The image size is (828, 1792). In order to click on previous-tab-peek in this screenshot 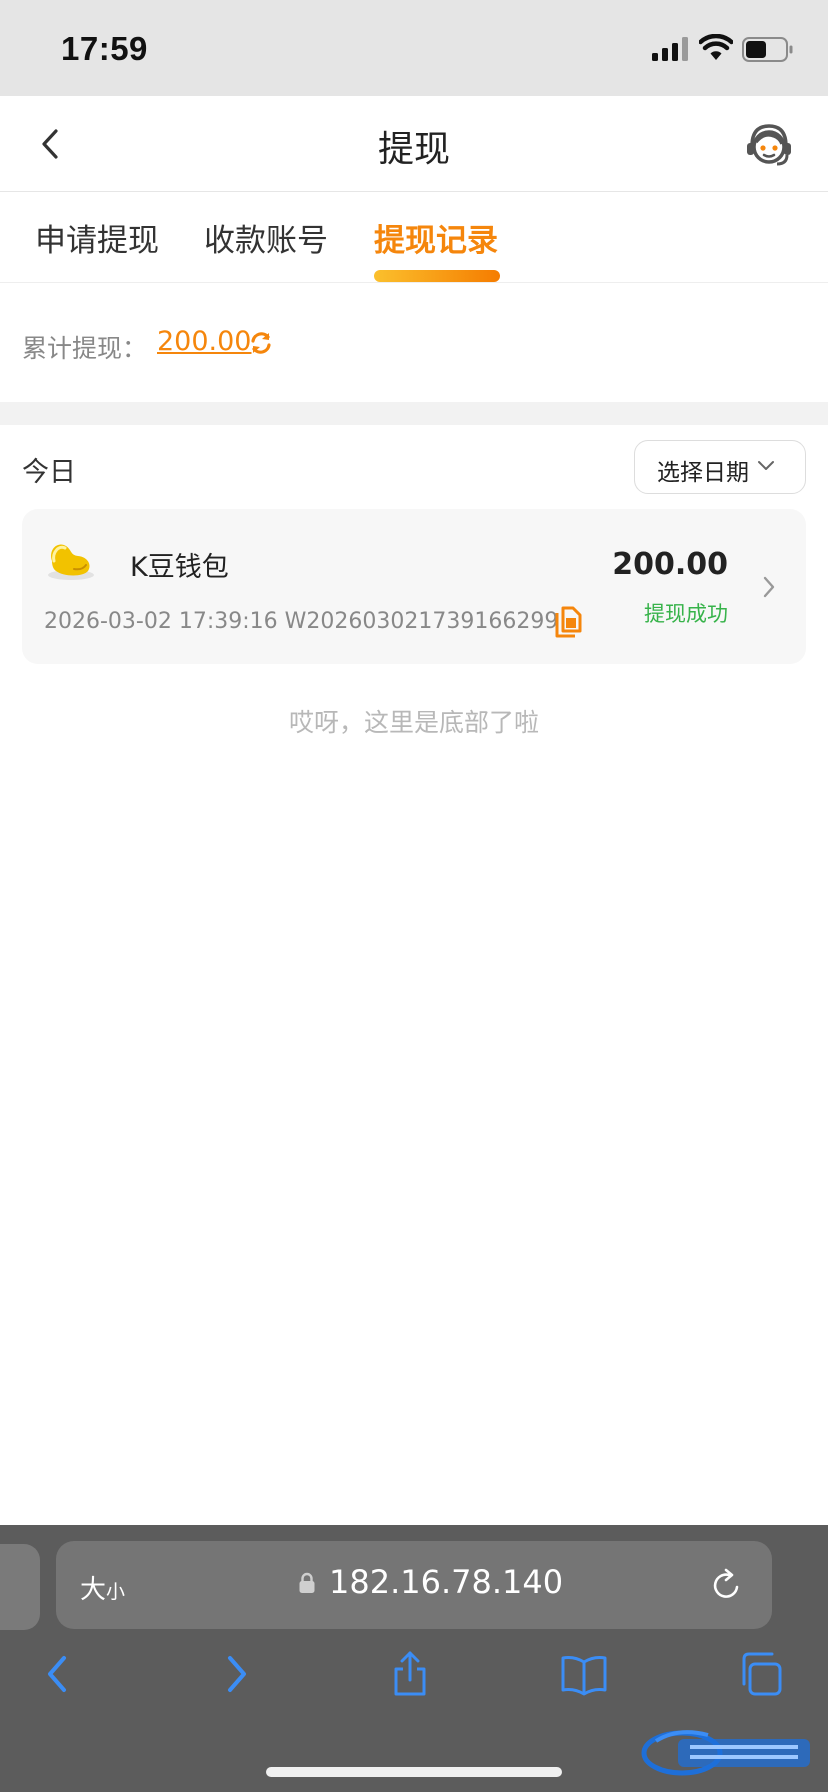, I will do `click(20, 1587)`.